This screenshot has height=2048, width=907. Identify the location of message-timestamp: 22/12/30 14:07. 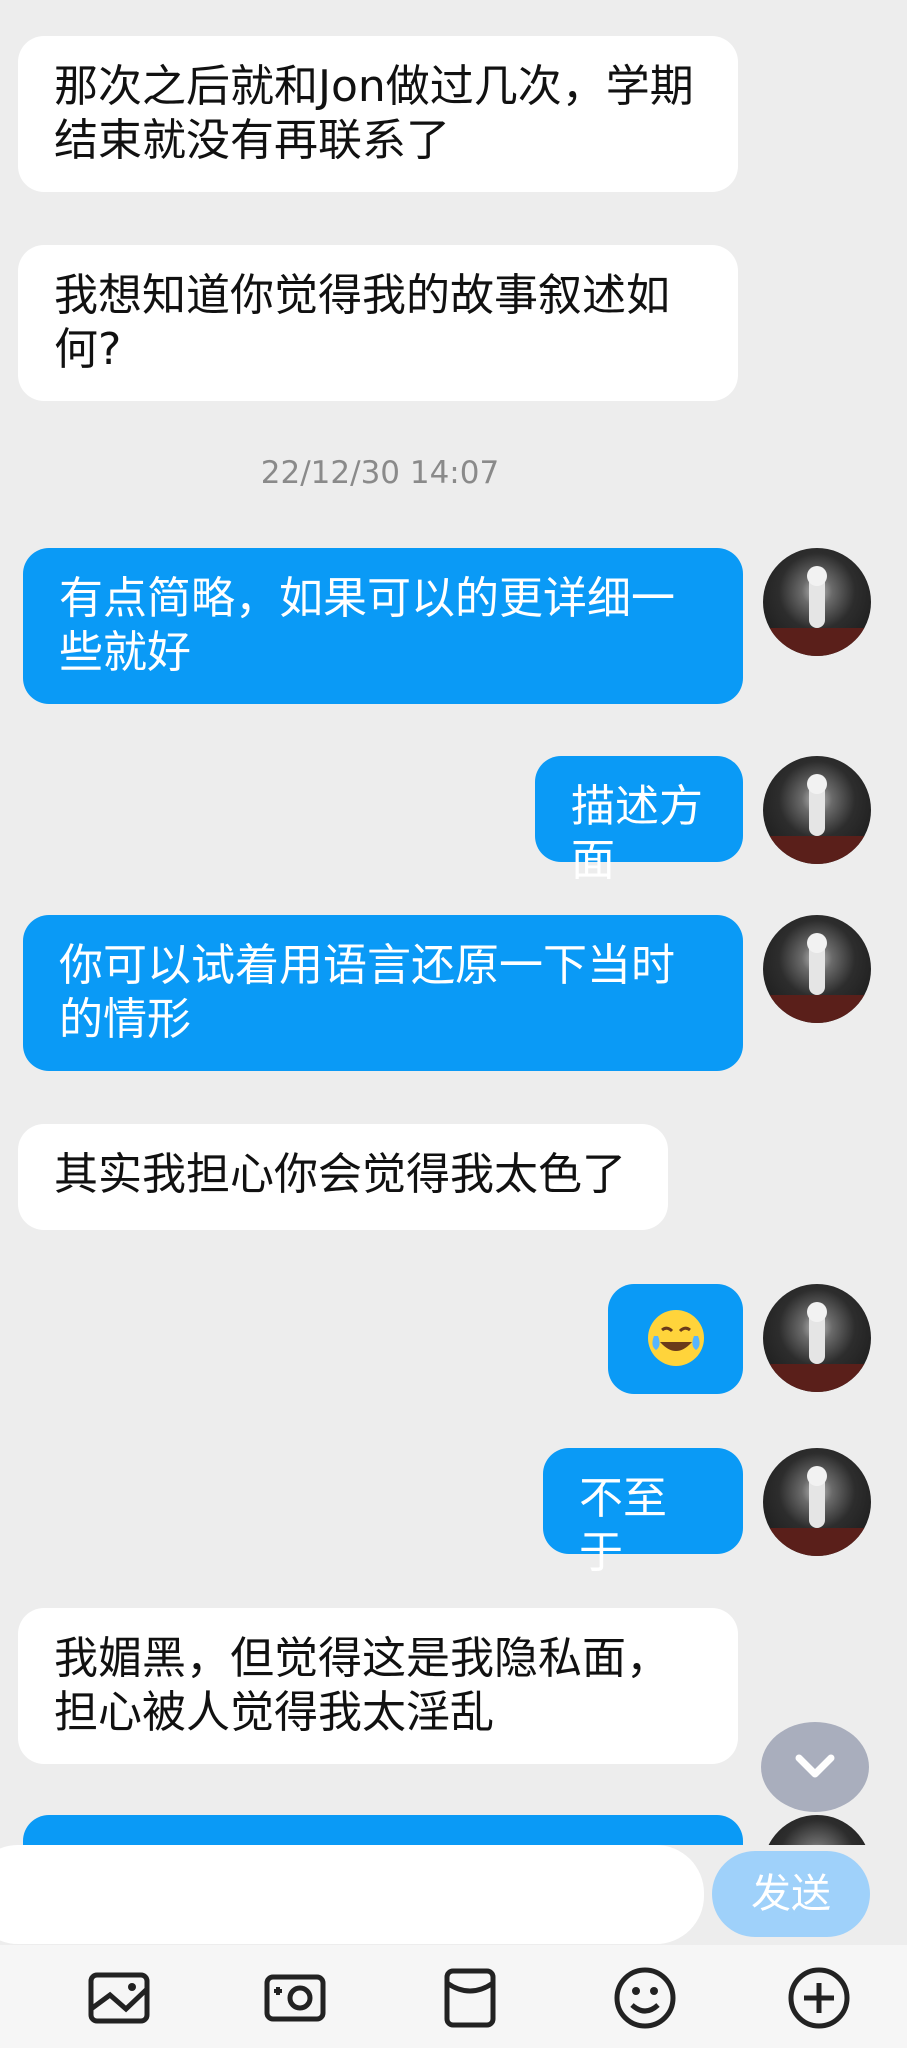
(380, 473).